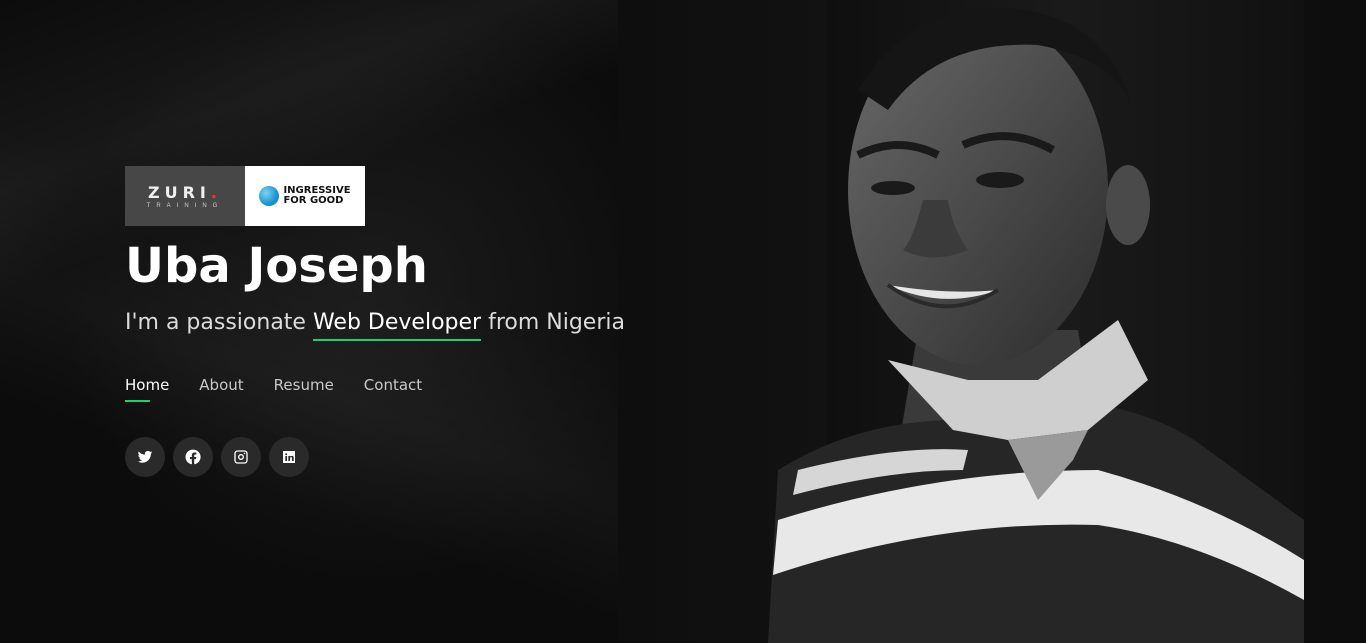 This screenshot has width=1366, height=643. I want to click on nav-resume: Resume, so click(304, 389).